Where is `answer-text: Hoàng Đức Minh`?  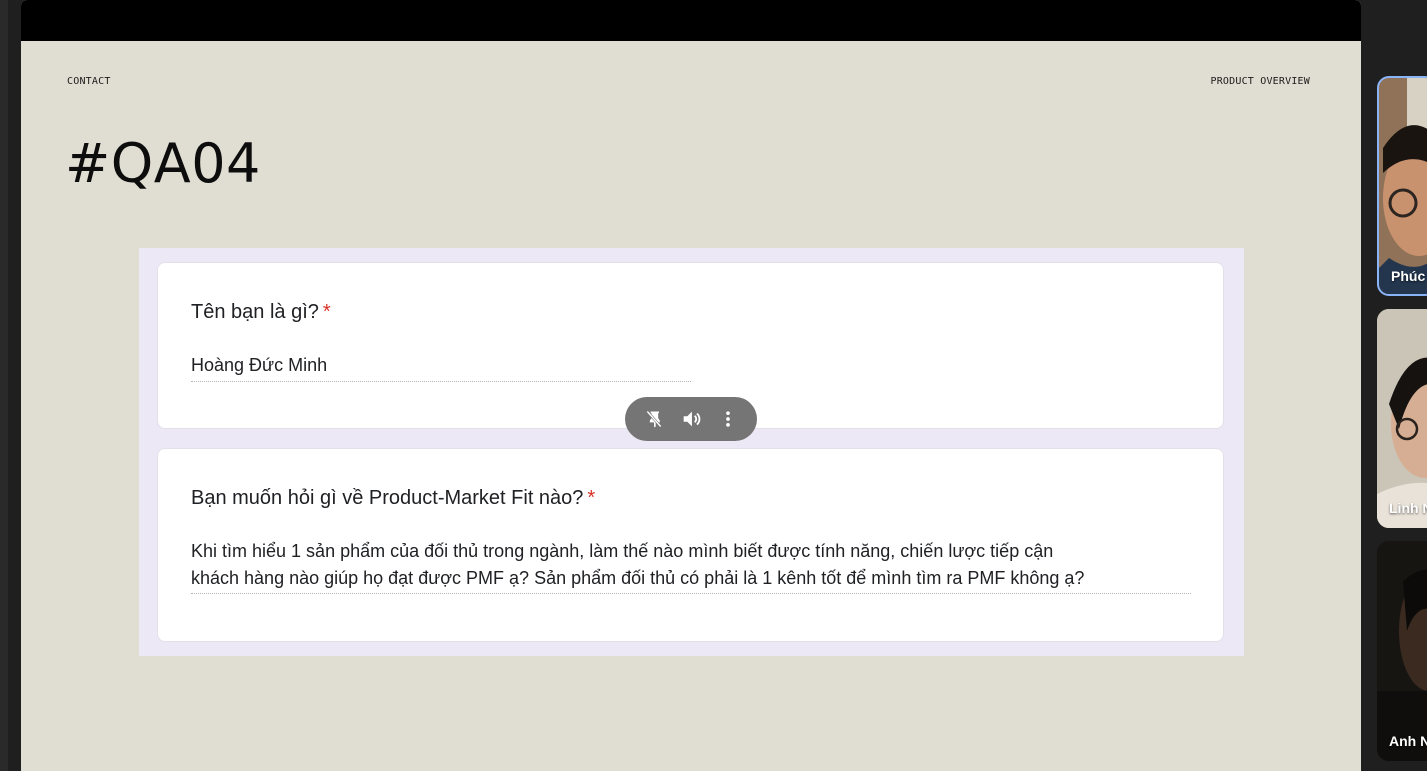
answer-text: Hoàng Đức Minh is located at coordinates (441, 367).